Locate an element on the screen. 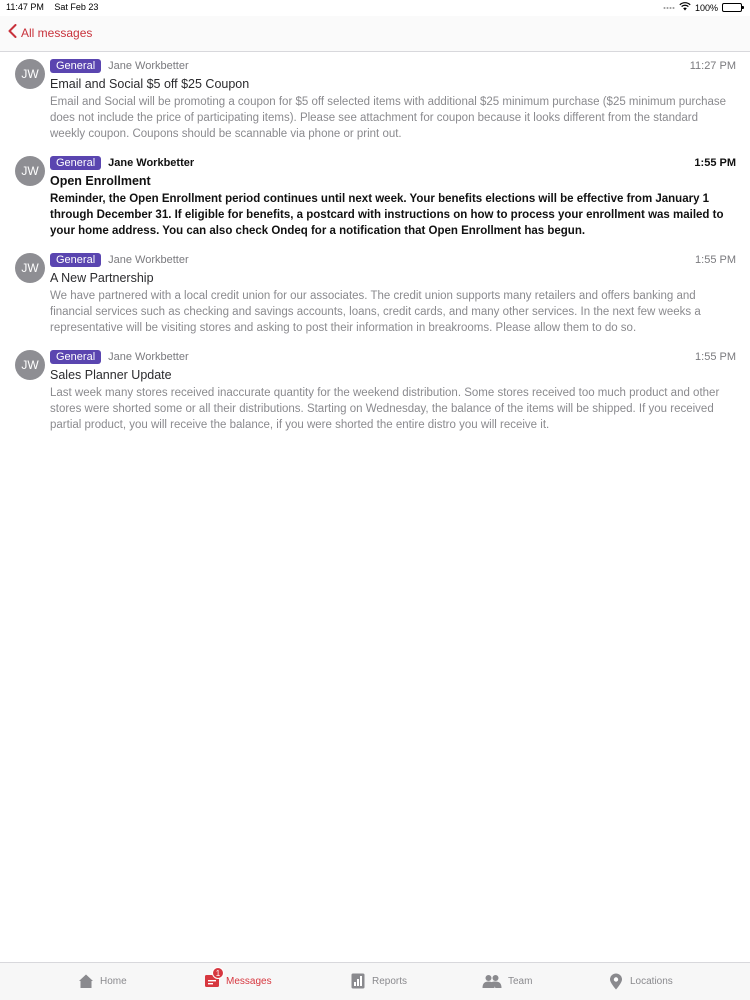 The height and width of the screenshot is (1000, 750). tab-label: Home is located at coordinates (113, 981).